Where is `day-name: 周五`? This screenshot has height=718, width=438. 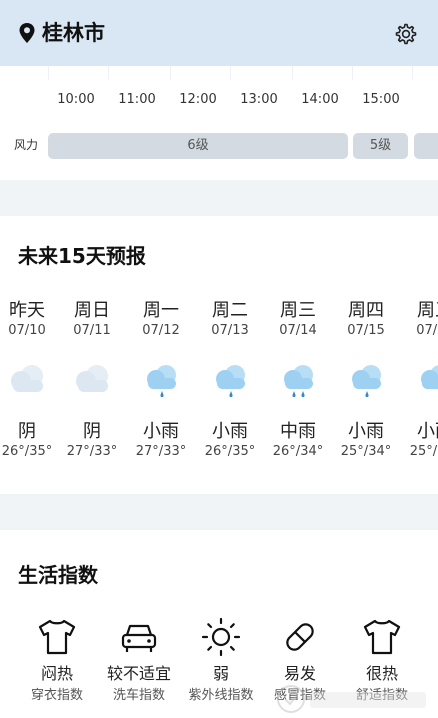 day-name: 周五 is located at coordinates (427, 310).